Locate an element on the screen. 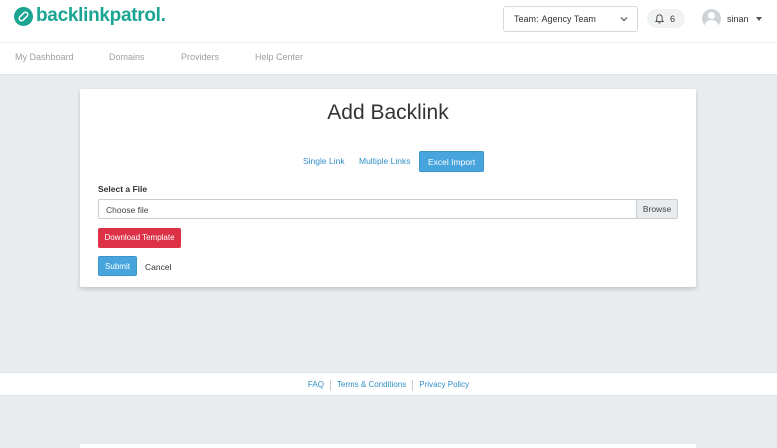  footer: FAQ Terms & Conditions Privacy Policy is located at coordinates (388, 384).